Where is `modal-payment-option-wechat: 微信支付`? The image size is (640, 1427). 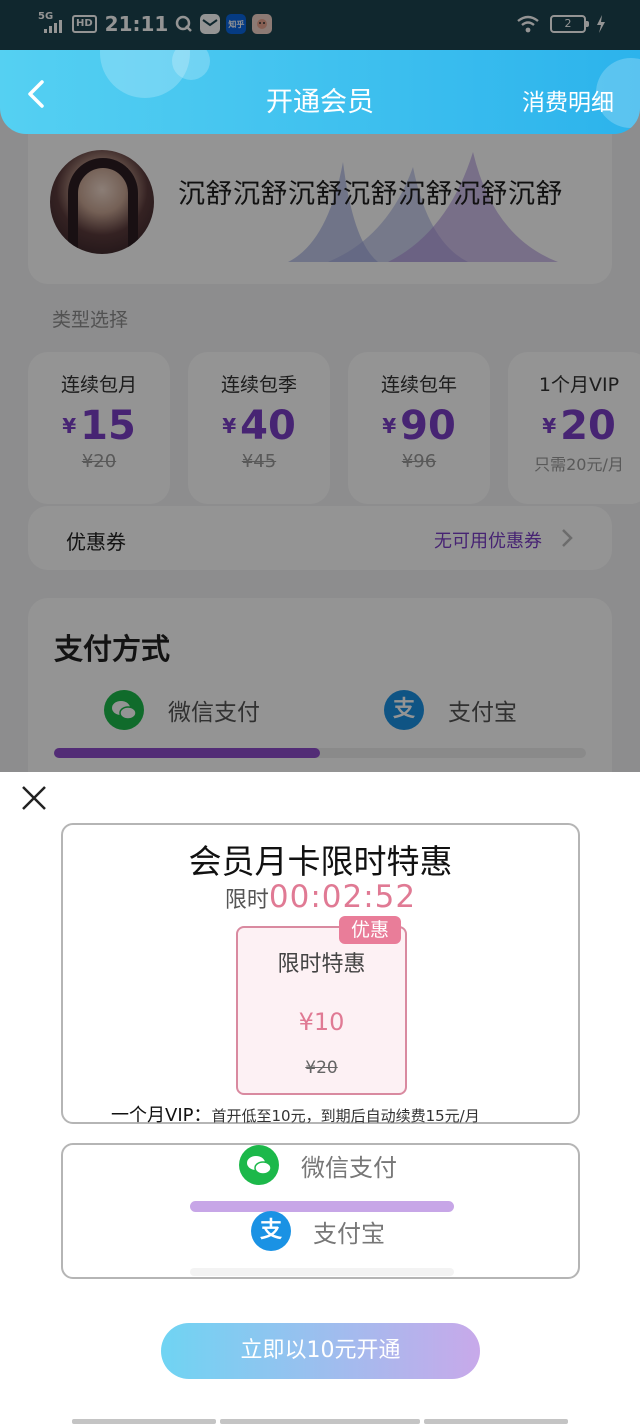 modal-payment-option-wechat: 微信支付 is located at coordinates (318, 1165).